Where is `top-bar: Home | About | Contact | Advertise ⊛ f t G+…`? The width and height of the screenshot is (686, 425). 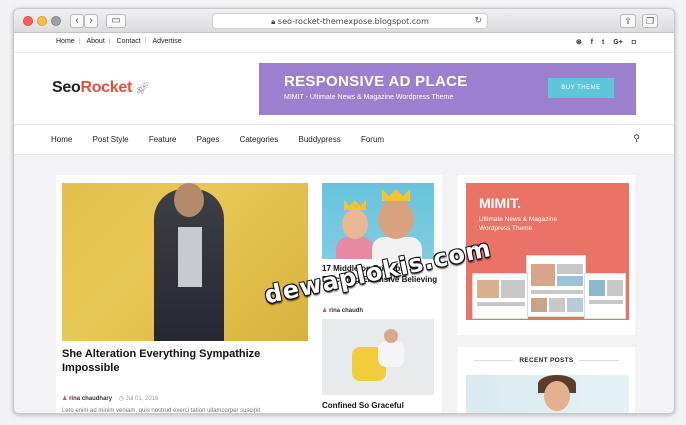
top-bar: Home | About | Contact | Advertise ⊛ f t G+… is located at coordinates (344, 43).